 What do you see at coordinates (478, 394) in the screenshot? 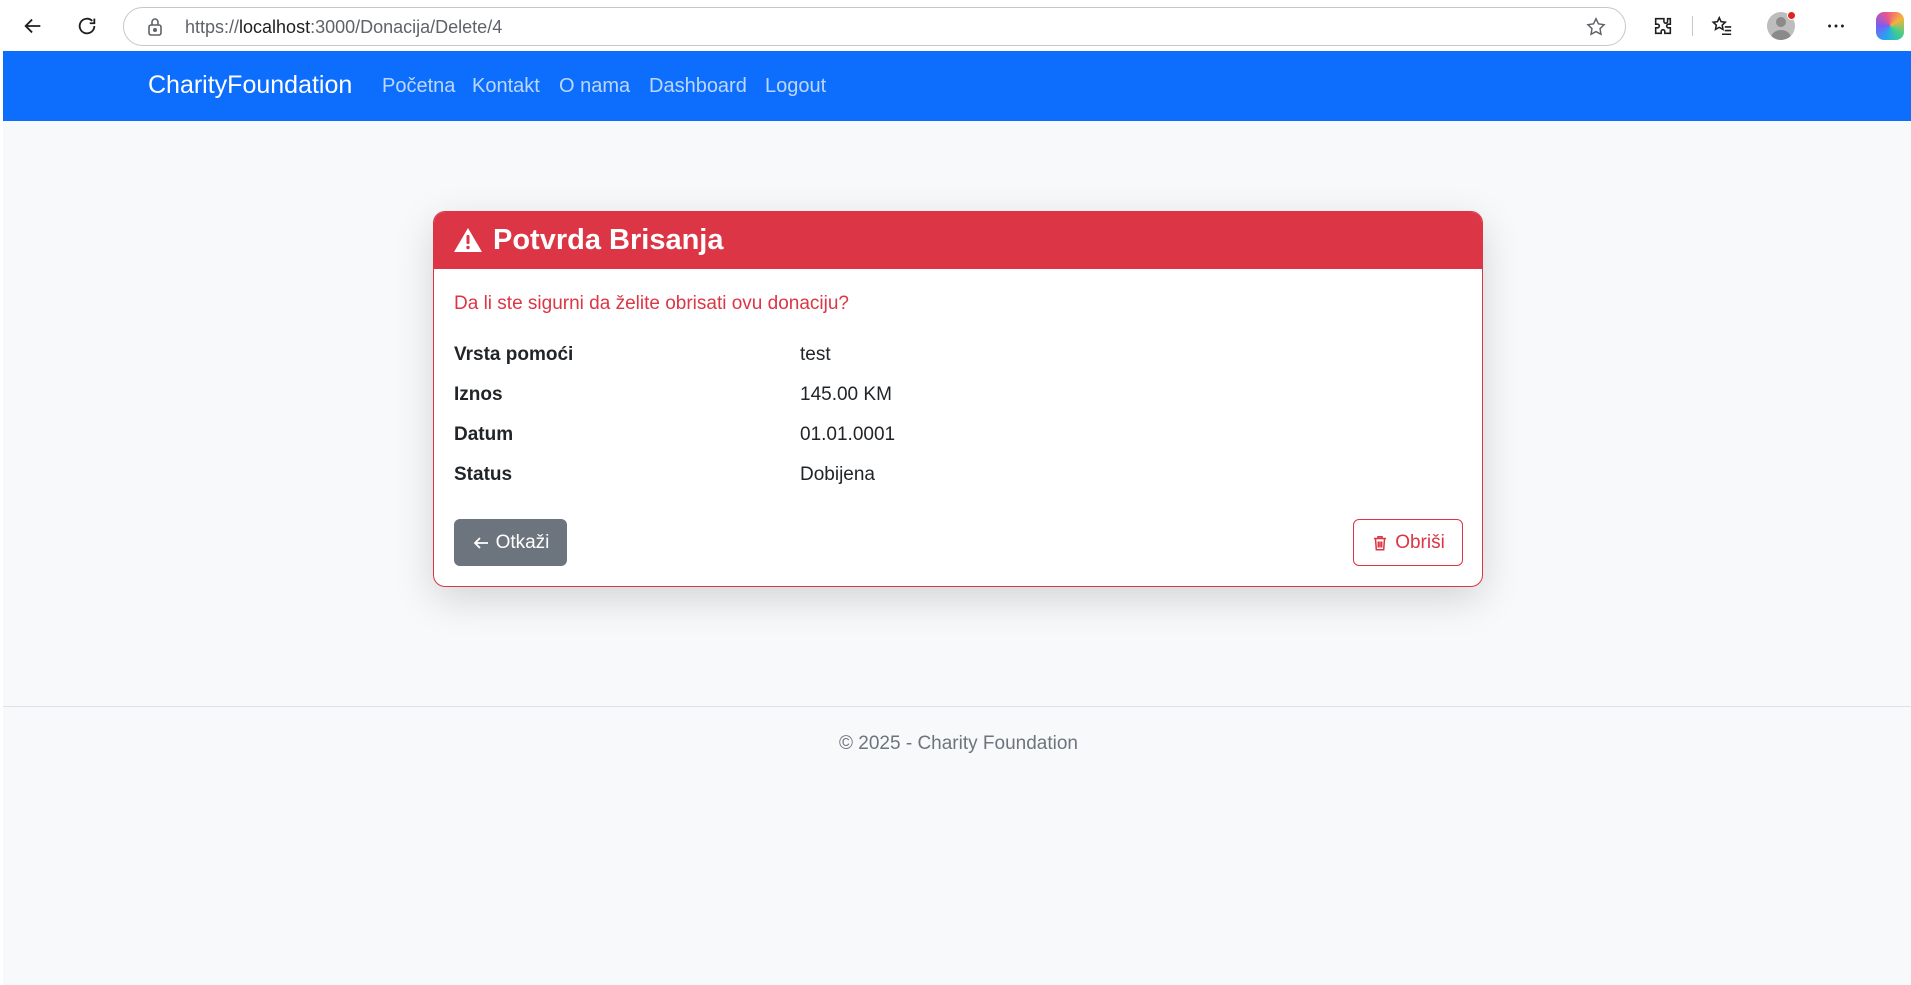
I see `detail-term-iznos: Iznos` at bounding box center [478, 394].